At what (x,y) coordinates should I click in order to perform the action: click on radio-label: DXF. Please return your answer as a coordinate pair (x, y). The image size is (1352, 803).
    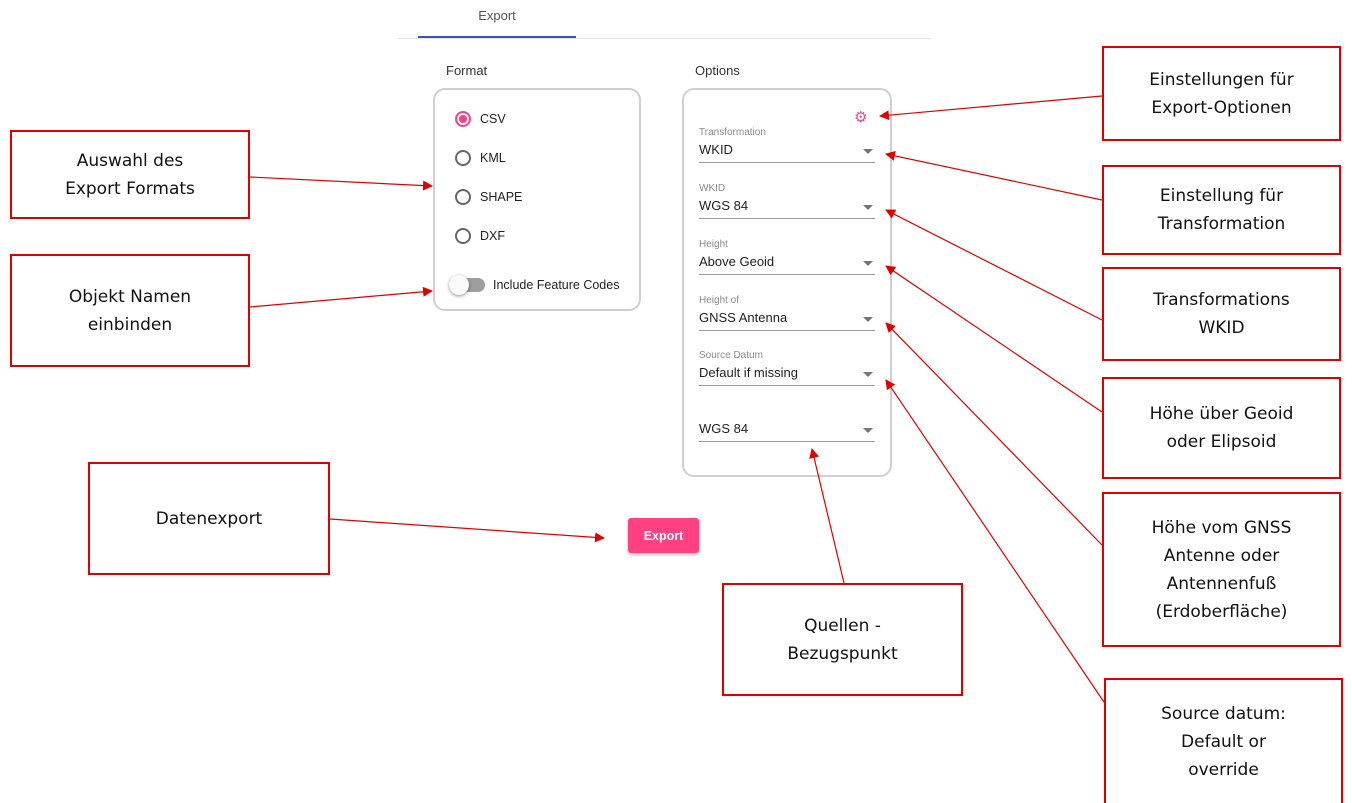
    Looking at the image, I should click on (492, 236).